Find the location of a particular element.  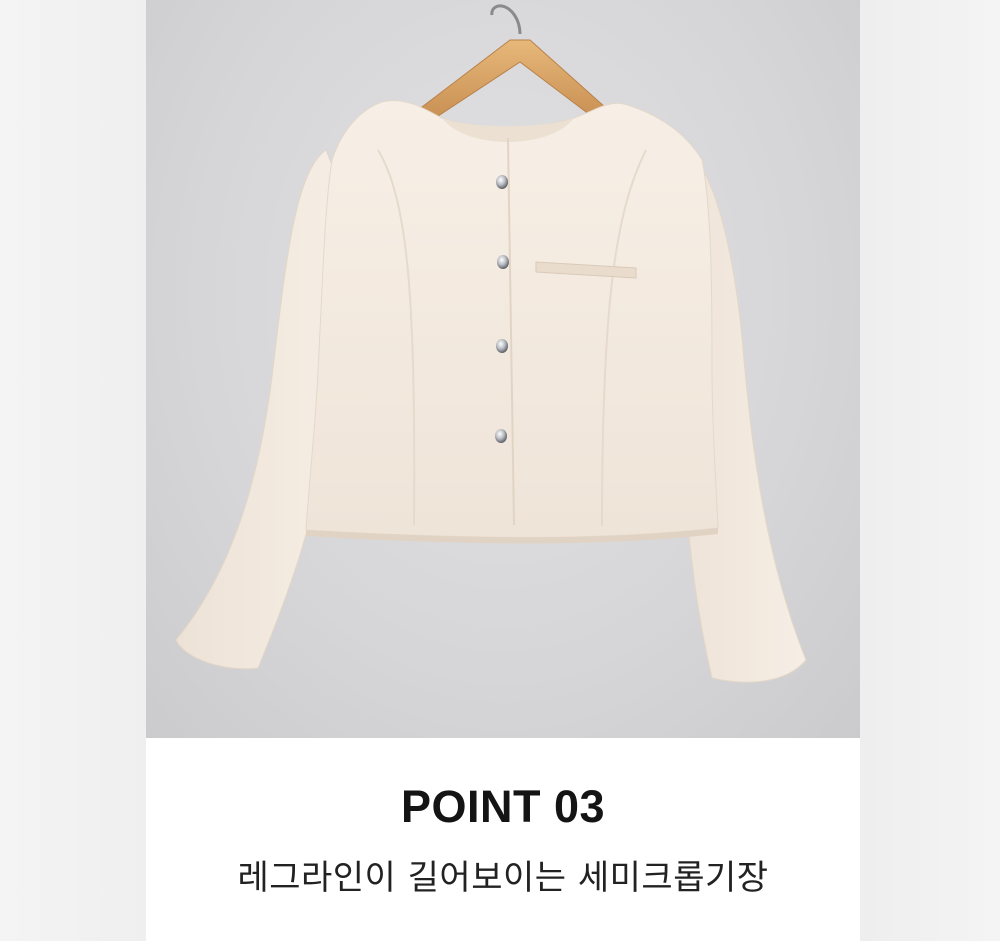

point-description: 레그라인이 길어보이는 세미크롭기장 is located at coordinates (503, 878).